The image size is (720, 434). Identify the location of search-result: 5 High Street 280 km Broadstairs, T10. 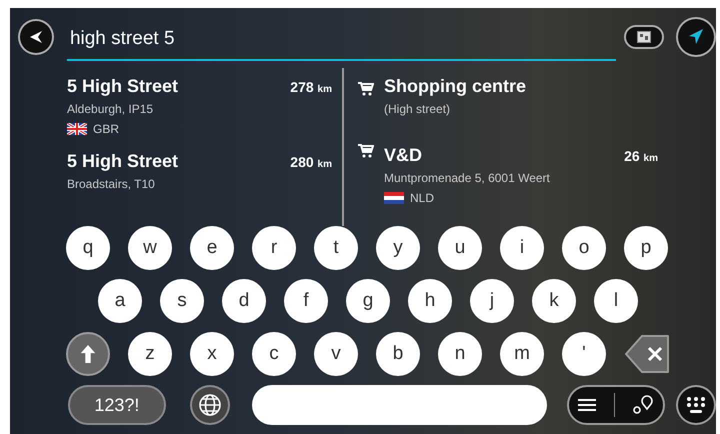
(199, 188).